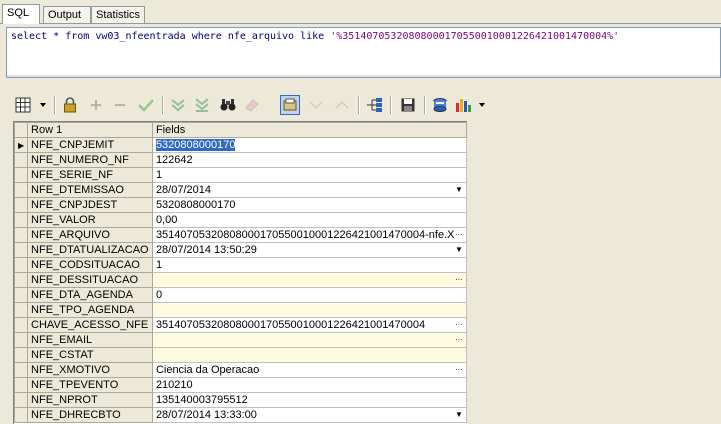 The height and width of the screenshot is (424, 721). Describe the element at coordinates (252, 105) in the screenshot. I see `eraser-button` at that location.